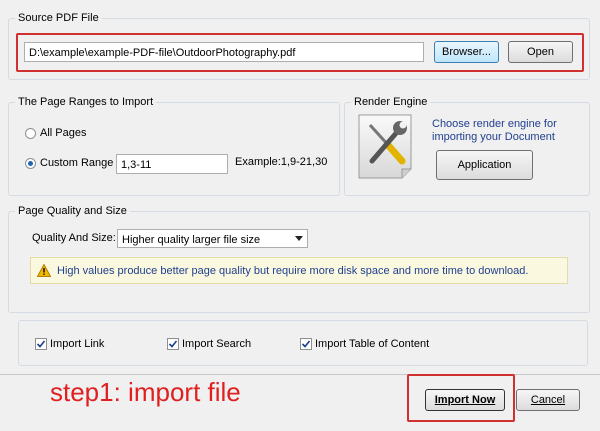  Describe the element at coordinates (63, 133) in the screenshot. I see `all-pages-label: All Pages` at that location.